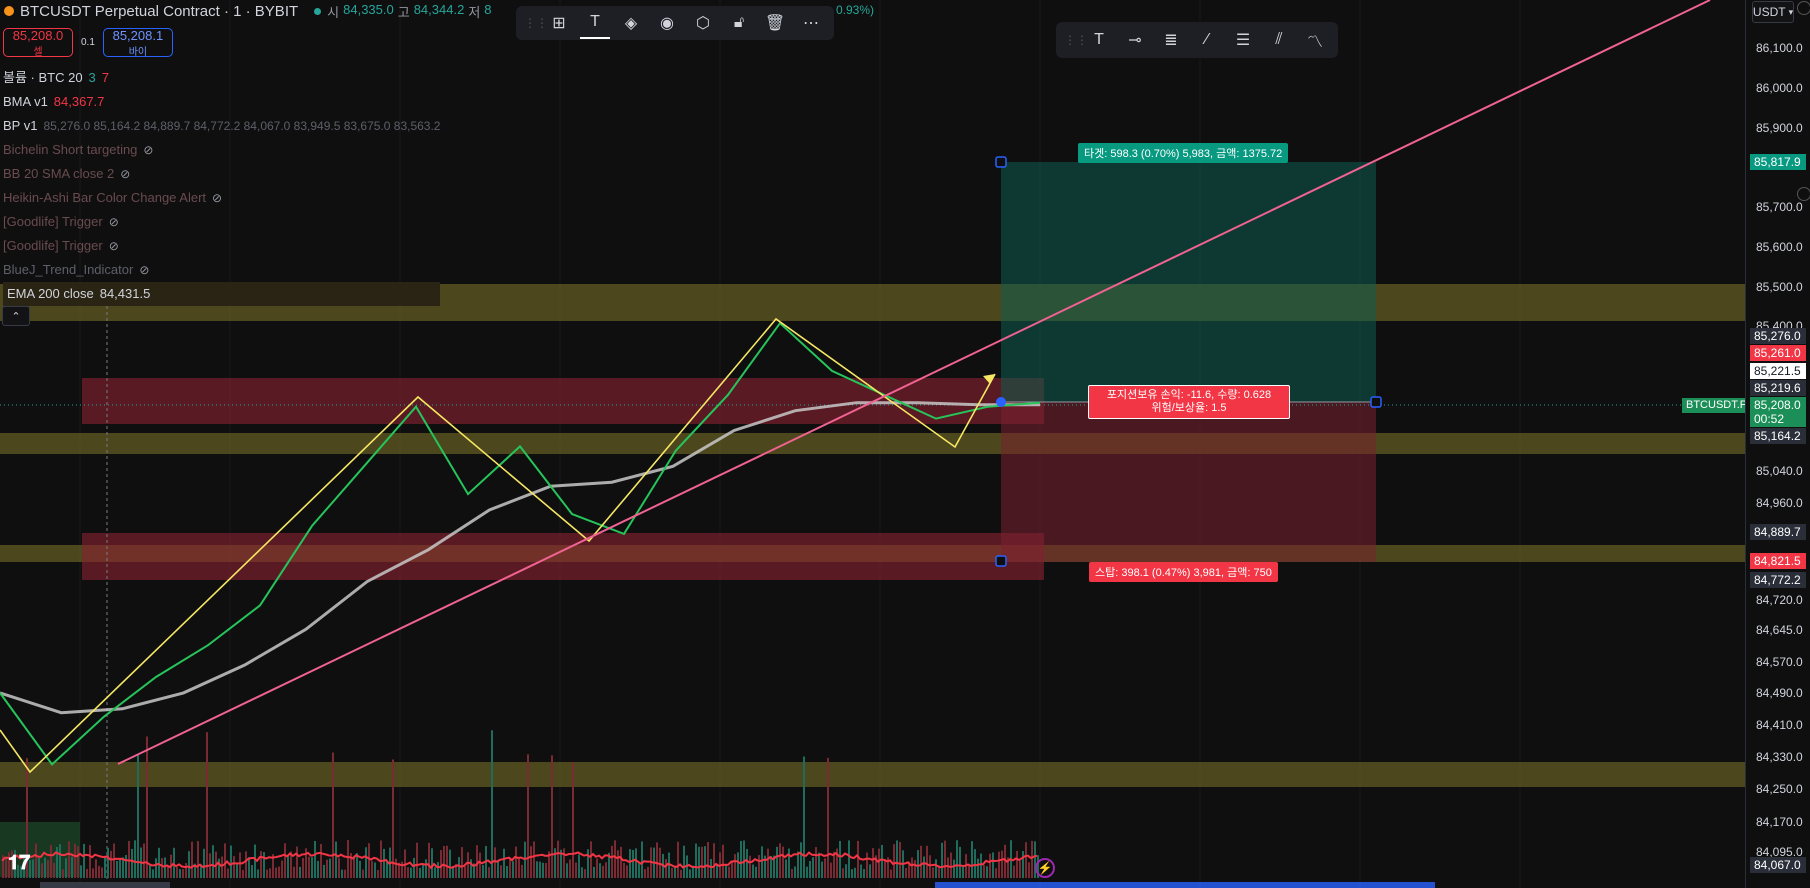 Image resolution: width=1810 pixels, height=888 pixels. What do you see at coordinates (811, 23) in the screenshot?
I see `more-icon: ⋯` at bounding box center [811, 23].